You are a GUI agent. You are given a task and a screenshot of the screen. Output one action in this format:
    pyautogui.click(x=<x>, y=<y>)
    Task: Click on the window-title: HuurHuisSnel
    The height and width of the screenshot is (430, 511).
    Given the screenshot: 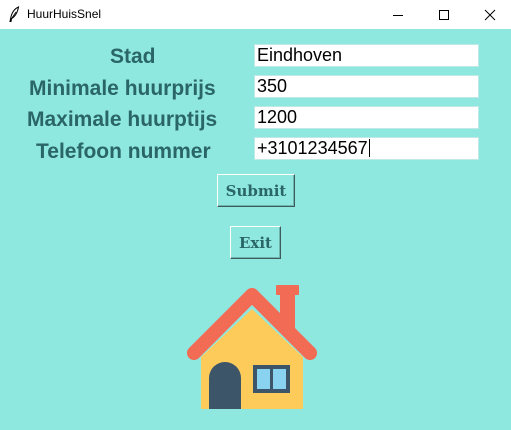 What is the action you would take?
    pyautogui.click(x=64, y=14)
    